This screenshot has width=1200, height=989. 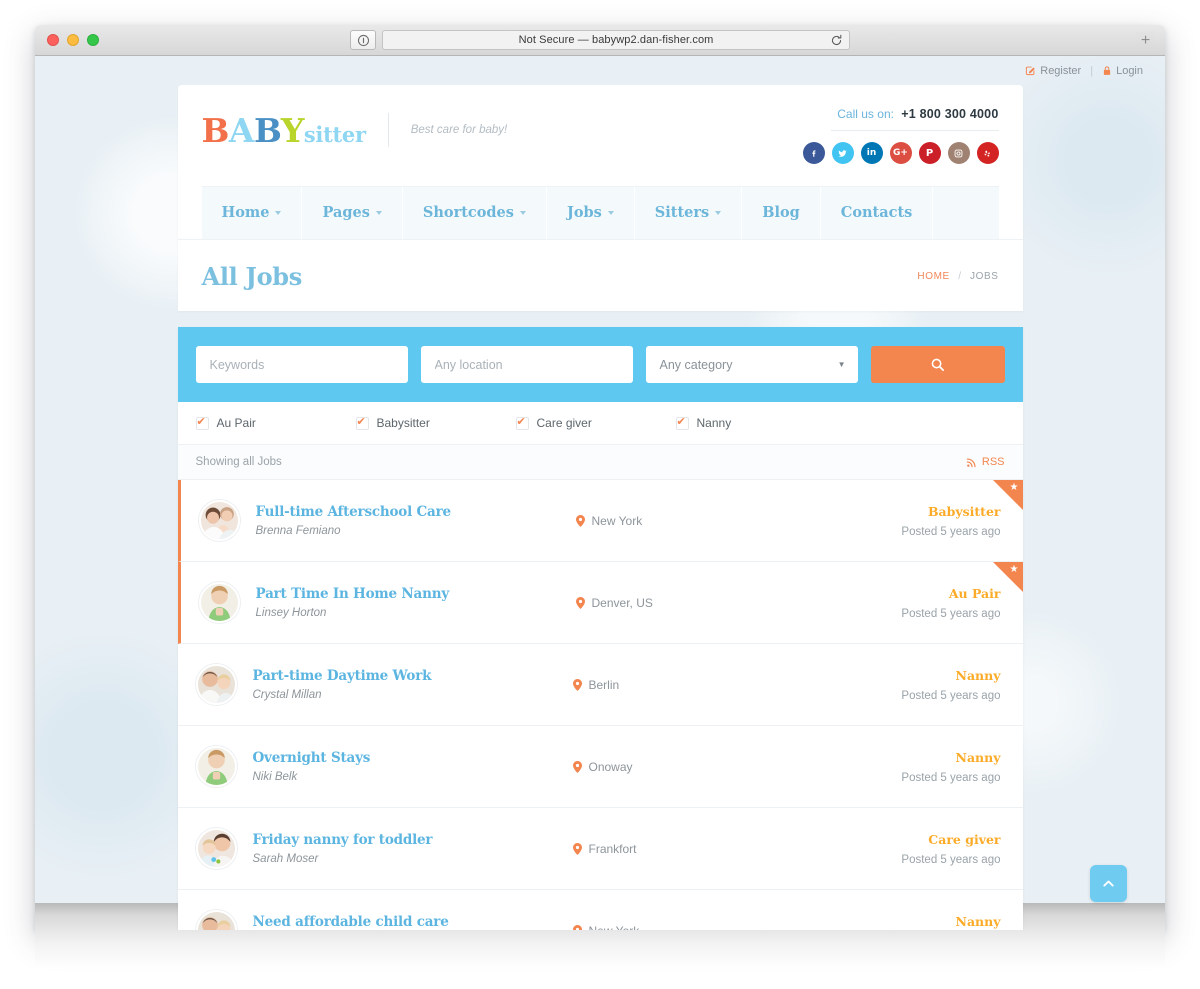 I want to click on social-googleplus: G+, so click(x=900, y=153).